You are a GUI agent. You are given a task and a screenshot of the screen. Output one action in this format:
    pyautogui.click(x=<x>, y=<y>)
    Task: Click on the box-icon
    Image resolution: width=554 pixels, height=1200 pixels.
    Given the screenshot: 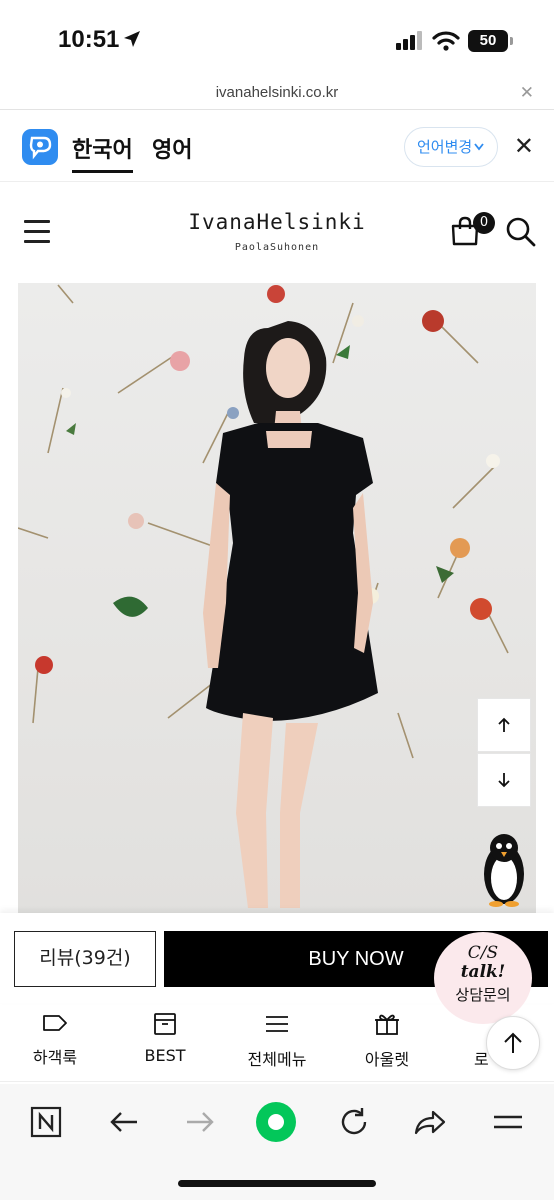 What is the action you would take?
    pyautogui.click(x=165, y=1024)
    